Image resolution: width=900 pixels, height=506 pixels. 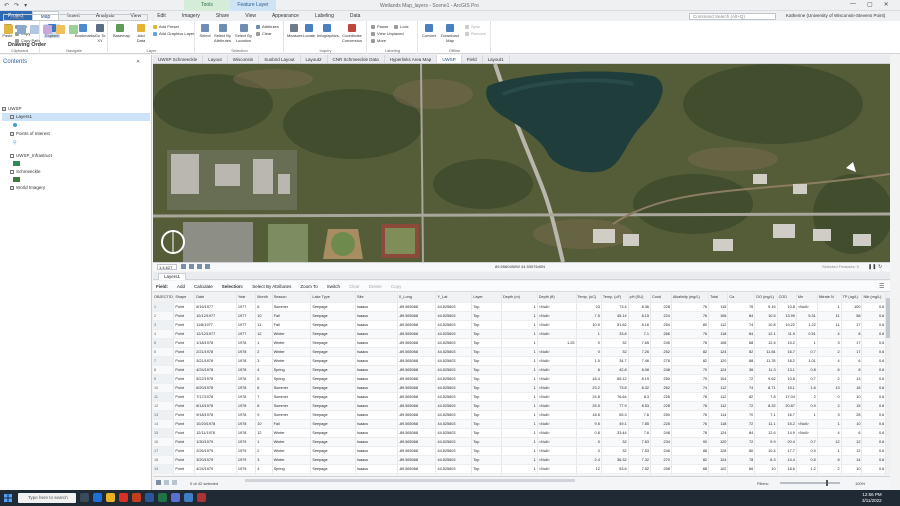 What do you see at coordinates (264, 298) in the screenshot?
I see `column-header: Month` at bounding box center [264, 298].